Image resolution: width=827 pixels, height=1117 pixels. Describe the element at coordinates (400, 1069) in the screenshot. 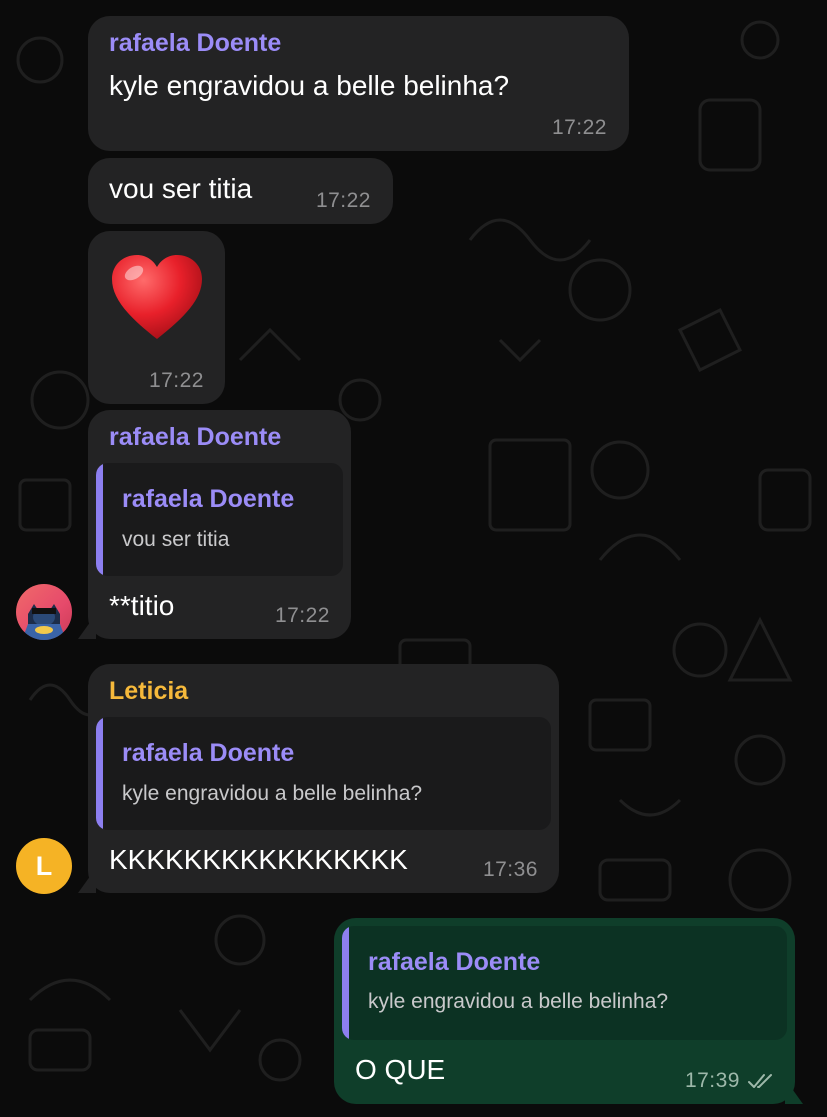

I see `message-text: O QUE` at that location.